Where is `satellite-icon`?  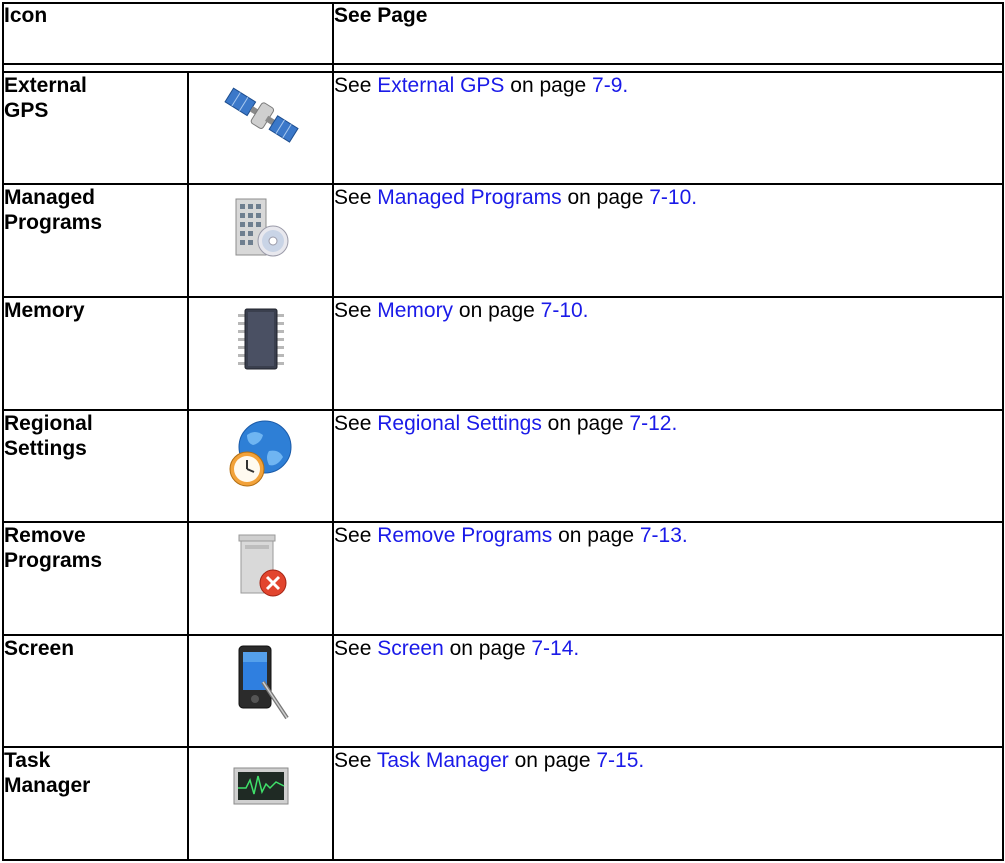
satellite-icon is located at coordinates (260, 128).